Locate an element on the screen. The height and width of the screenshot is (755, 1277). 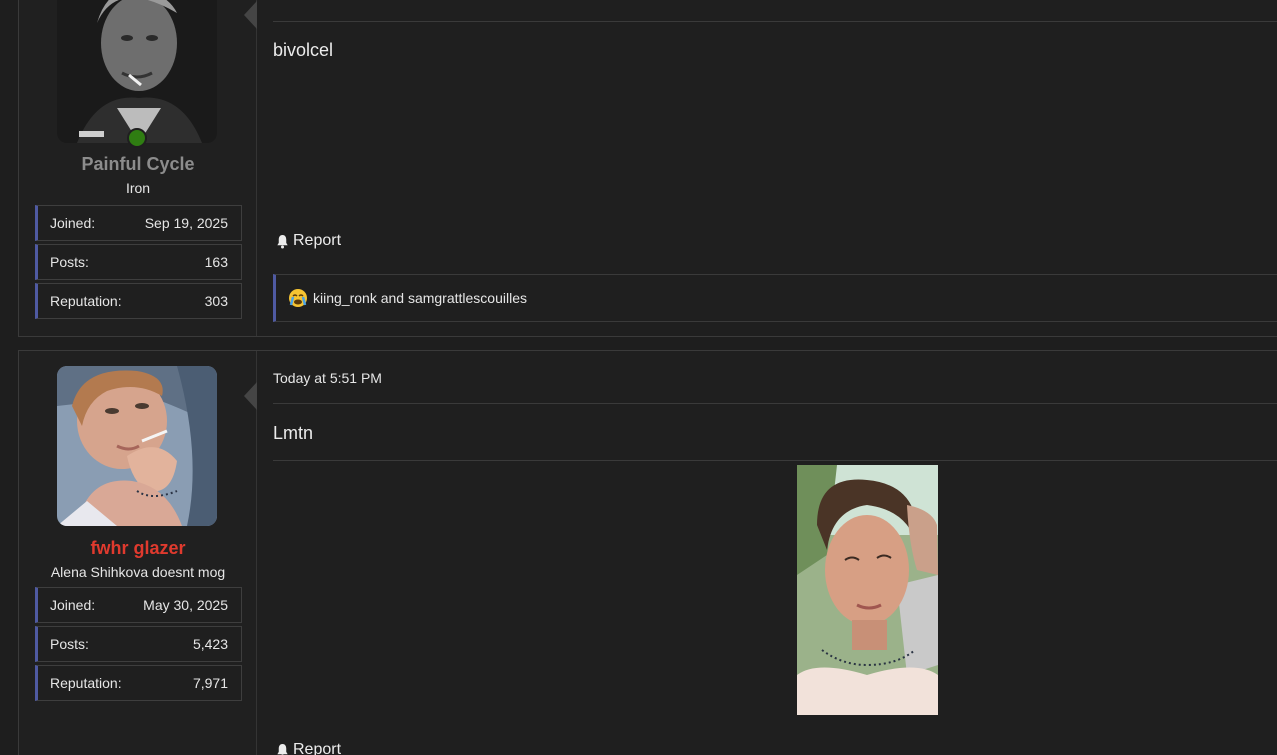
reactions-bar: kiing_ronk and samgrattlescouilles is located at coordinates (775, 298).